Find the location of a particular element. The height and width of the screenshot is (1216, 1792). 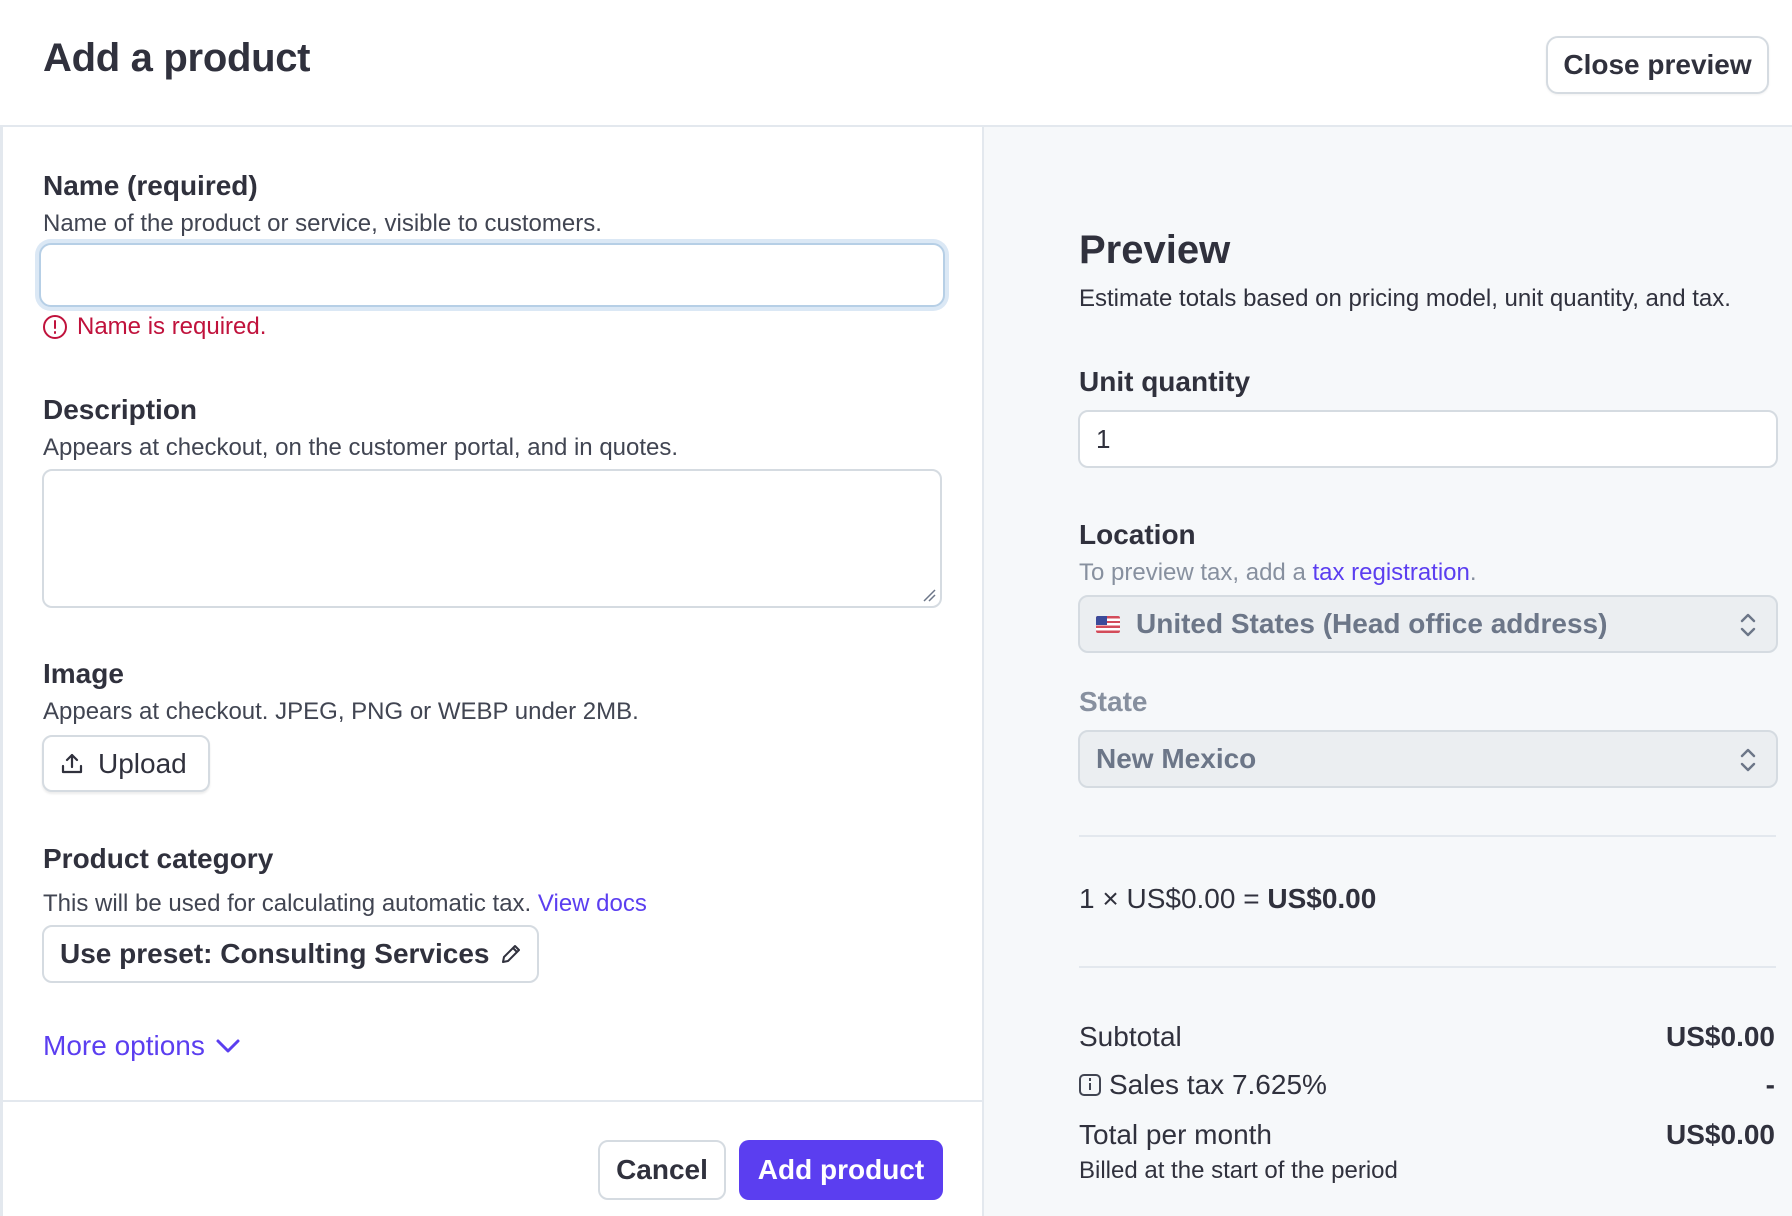

subtotal-label: Subtotal is located at coordinates (1130, 1036).